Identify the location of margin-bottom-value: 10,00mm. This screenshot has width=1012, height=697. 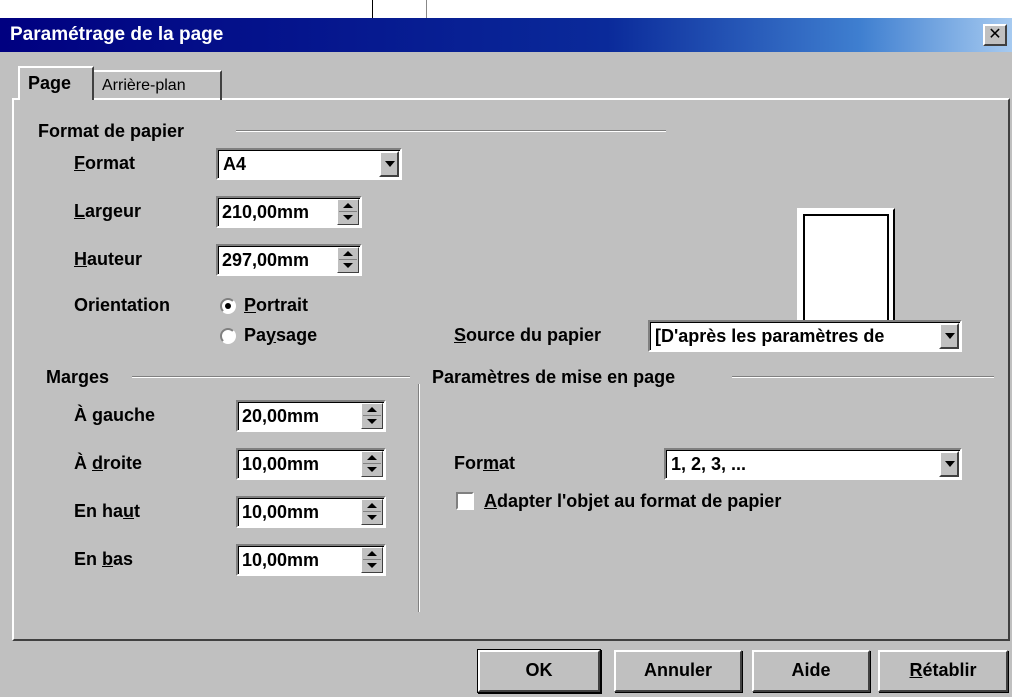
(281, 560).